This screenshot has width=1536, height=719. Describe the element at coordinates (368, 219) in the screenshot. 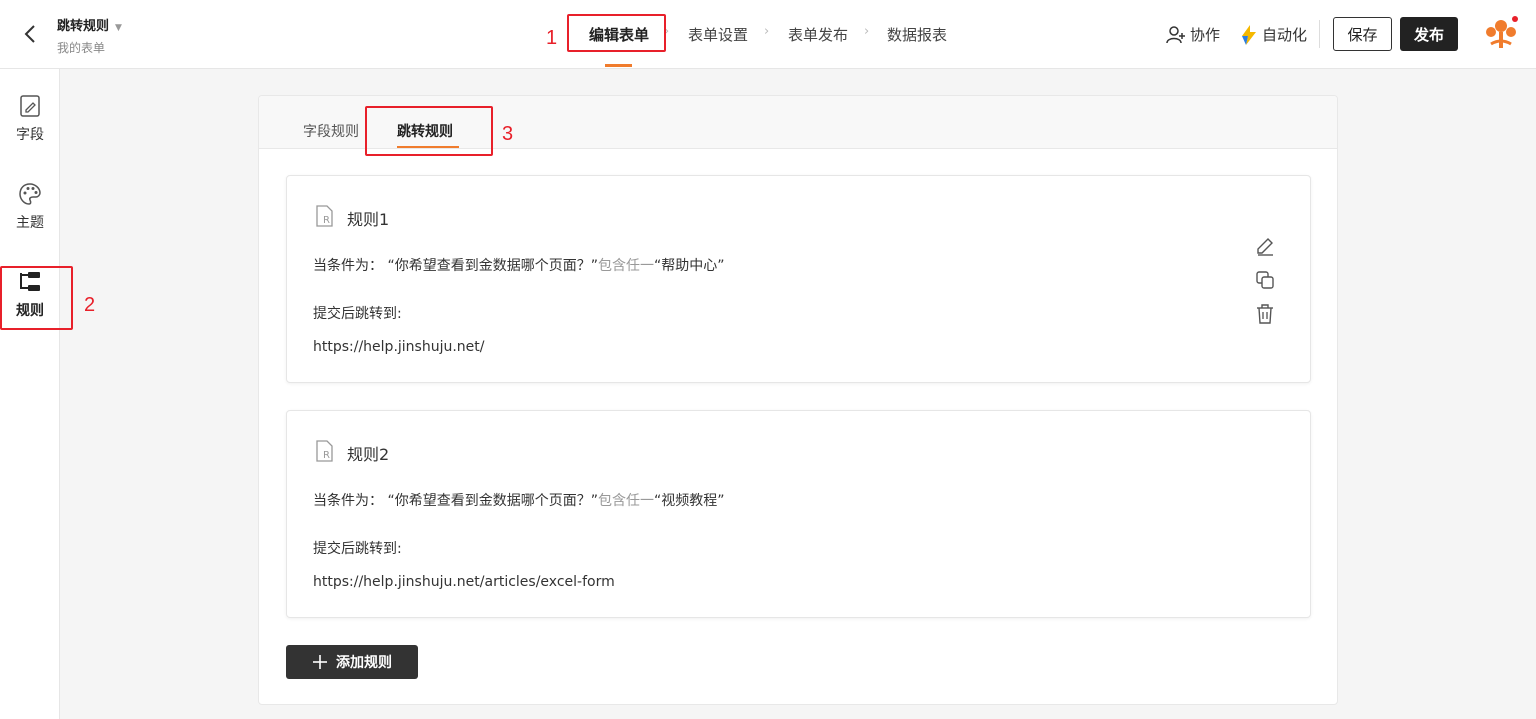

I see `rule-title: 规则1` at that location.